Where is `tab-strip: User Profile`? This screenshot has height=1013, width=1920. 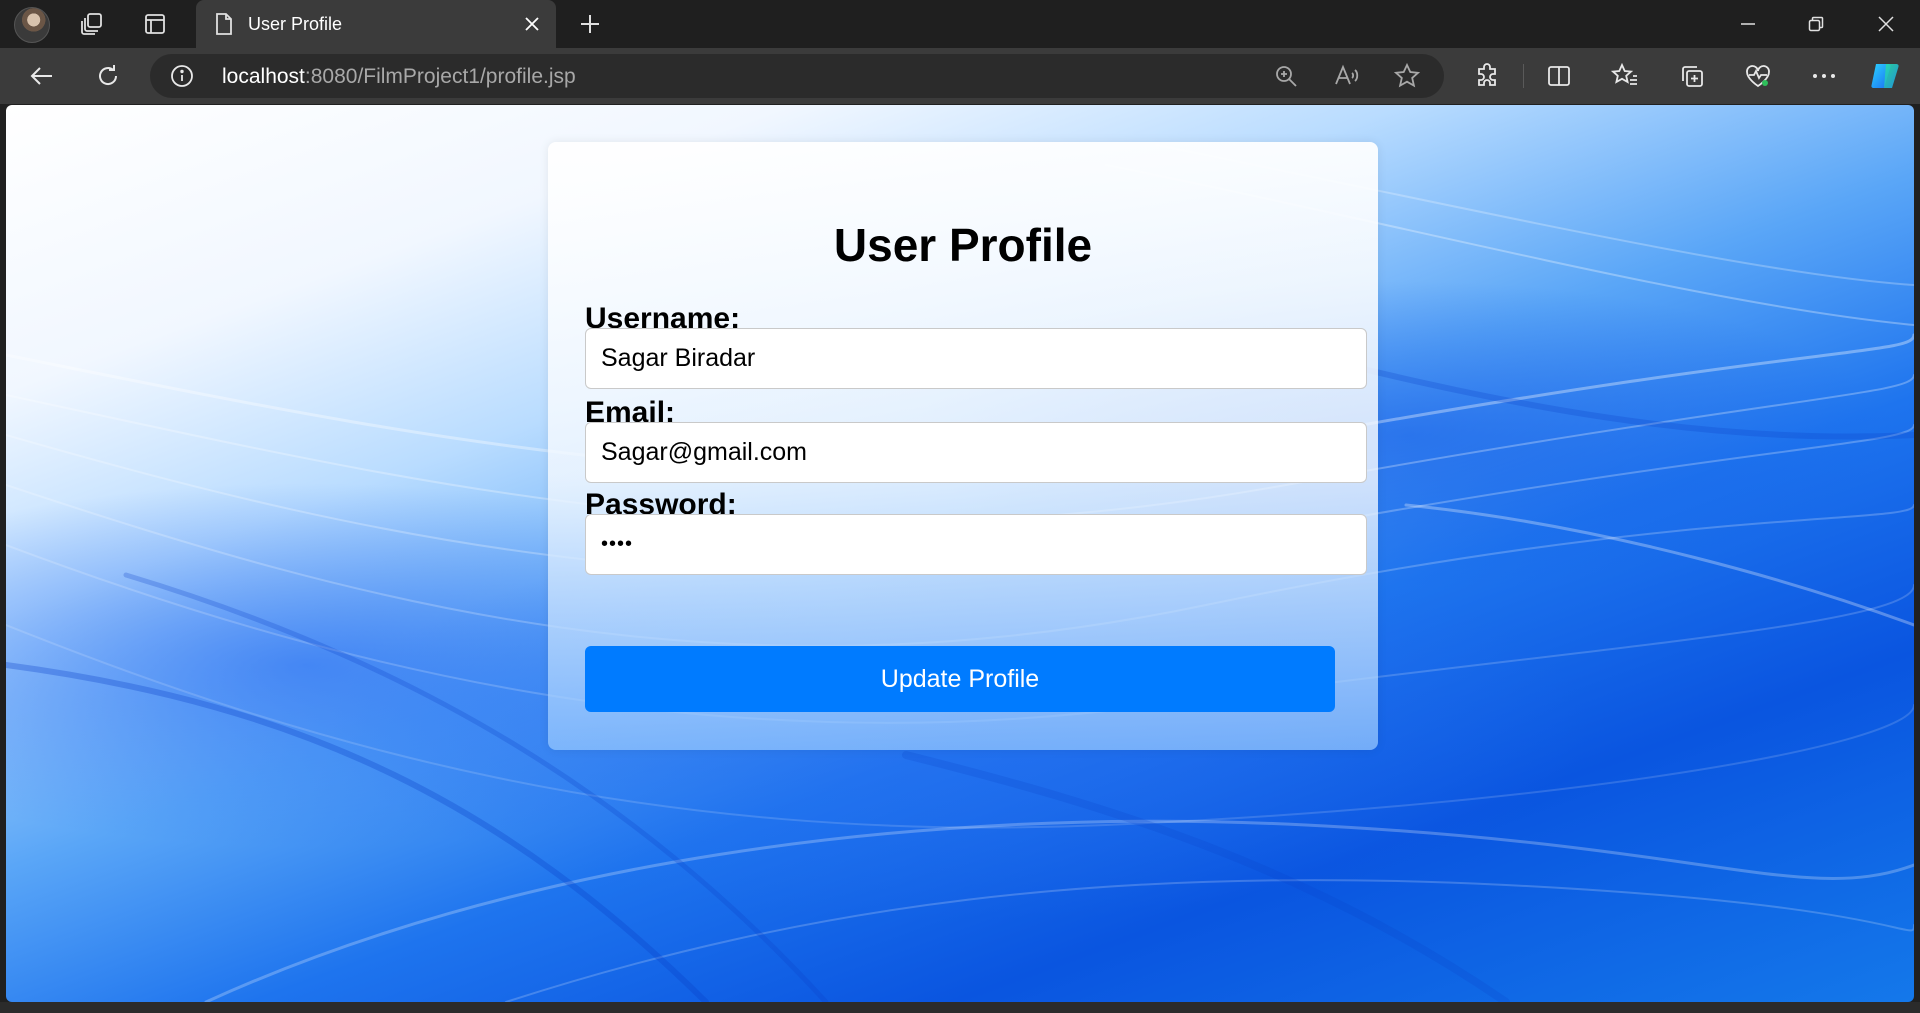 tab-strip: User Profile is located at coordinates (960, 24).